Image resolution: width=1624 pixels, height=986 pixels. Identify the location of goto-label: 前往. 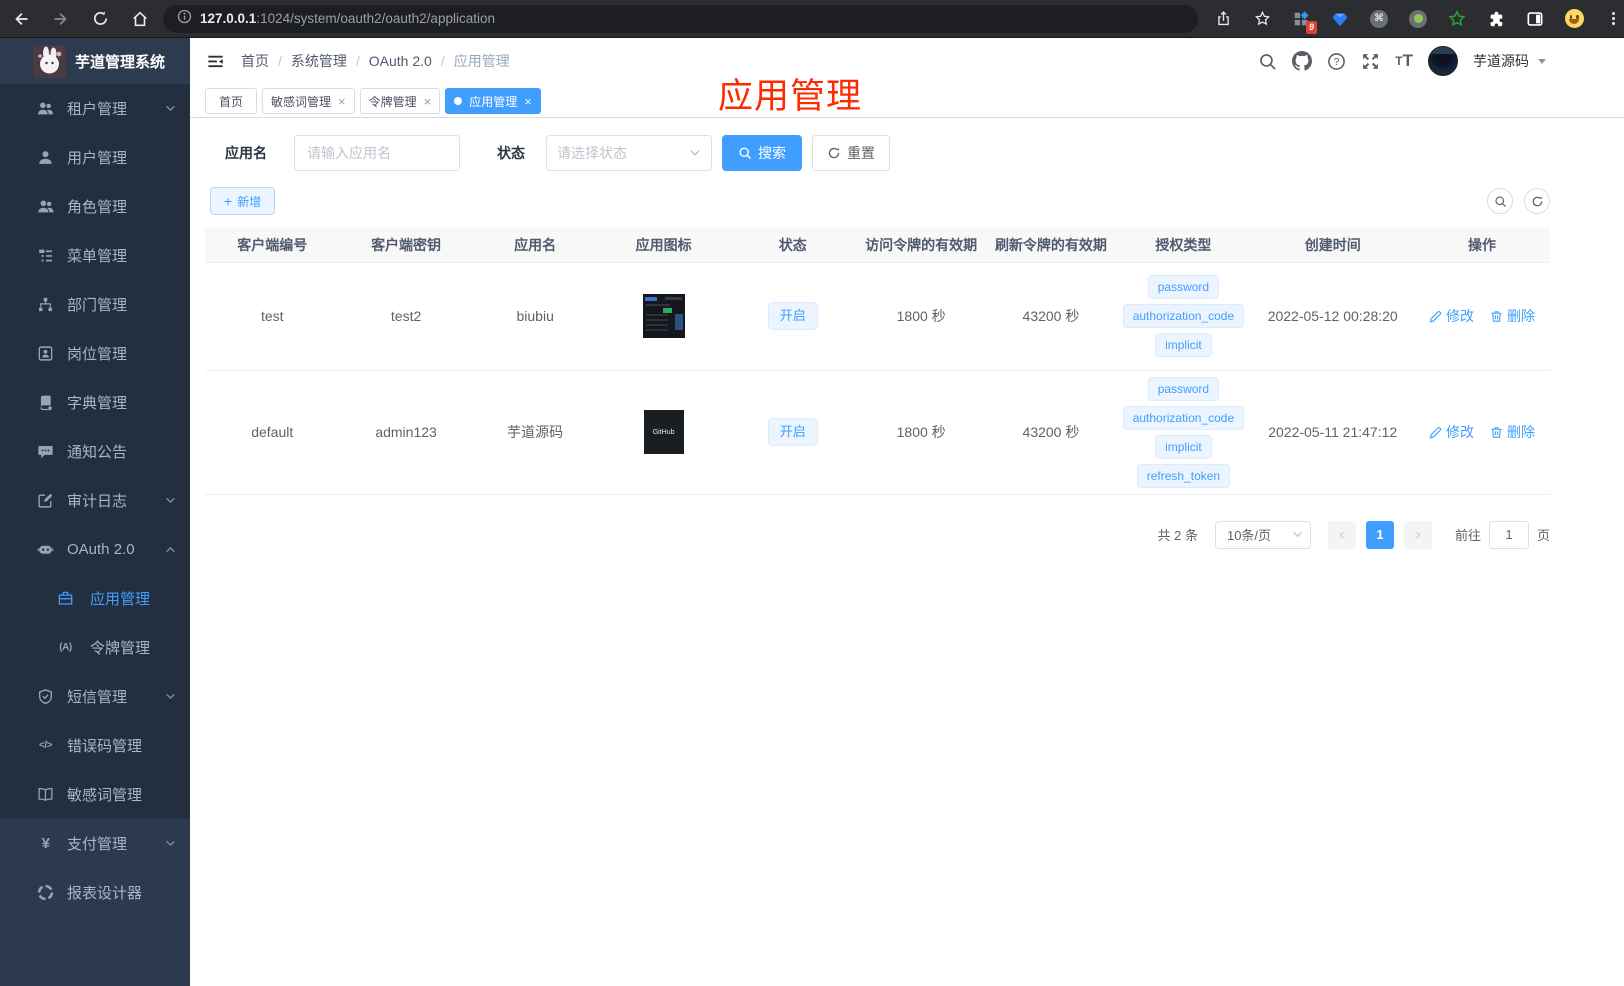
(1467, 535).